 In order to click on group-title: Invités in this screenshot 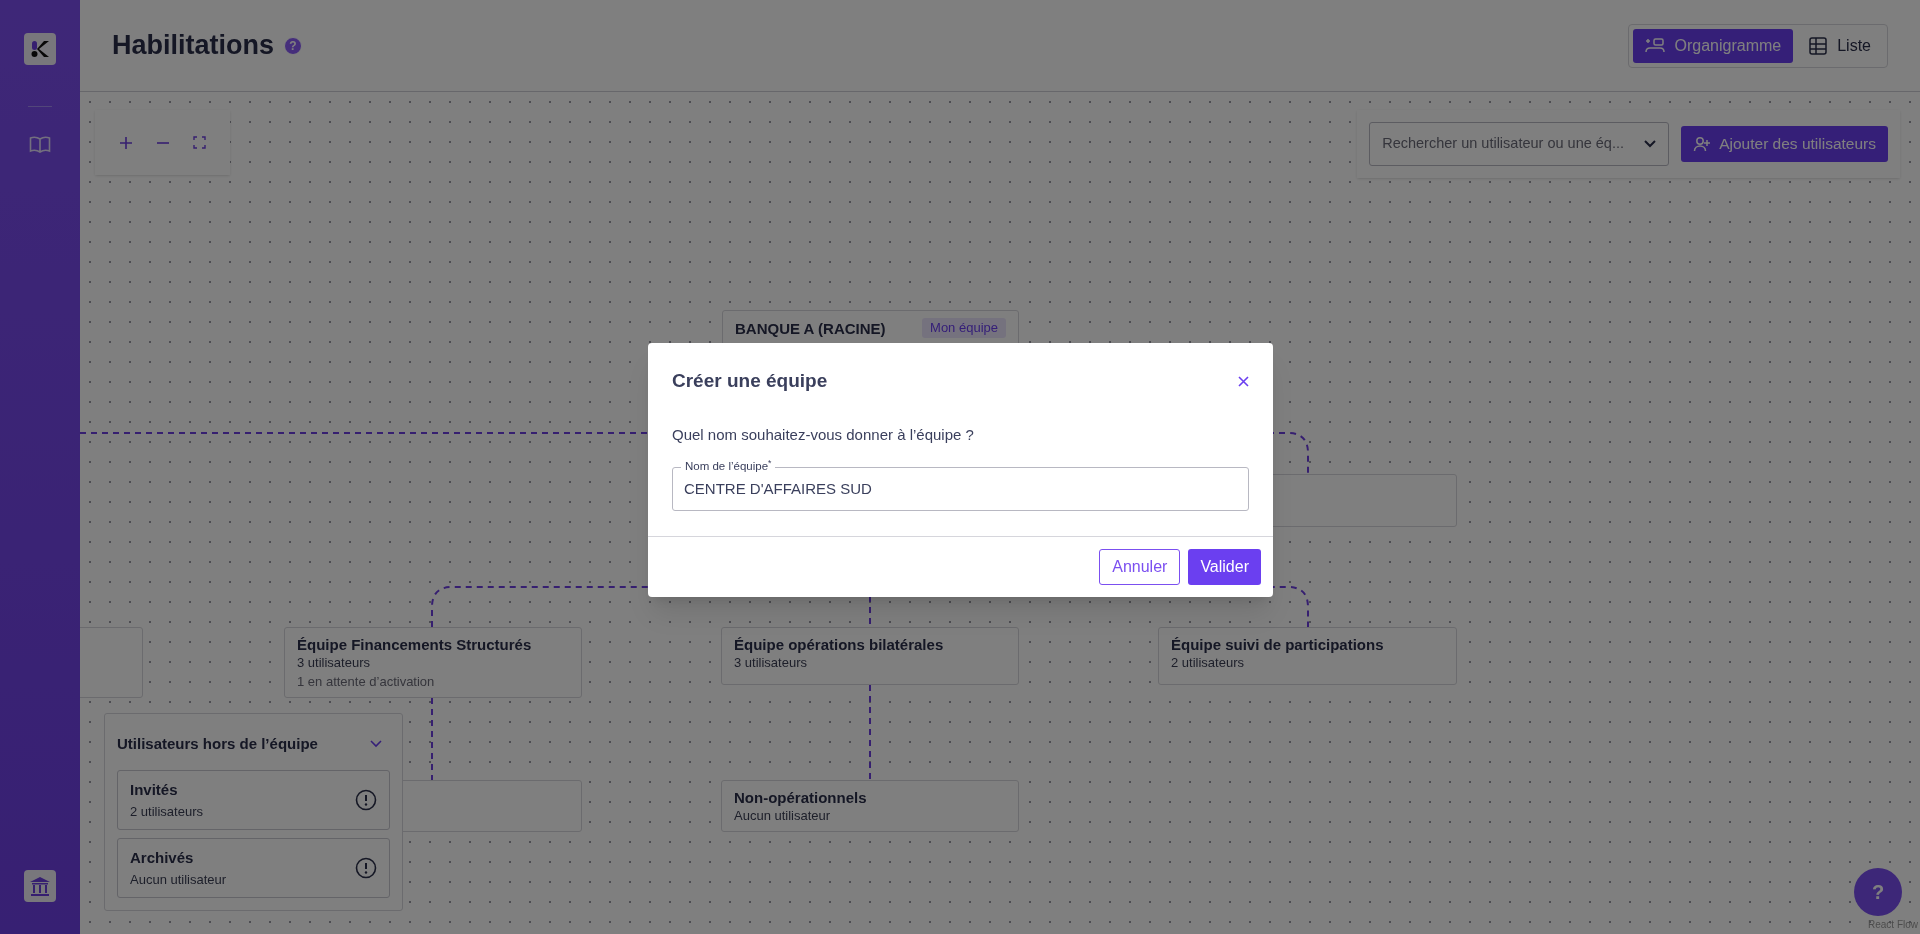, I will do `click(154, 790)`.